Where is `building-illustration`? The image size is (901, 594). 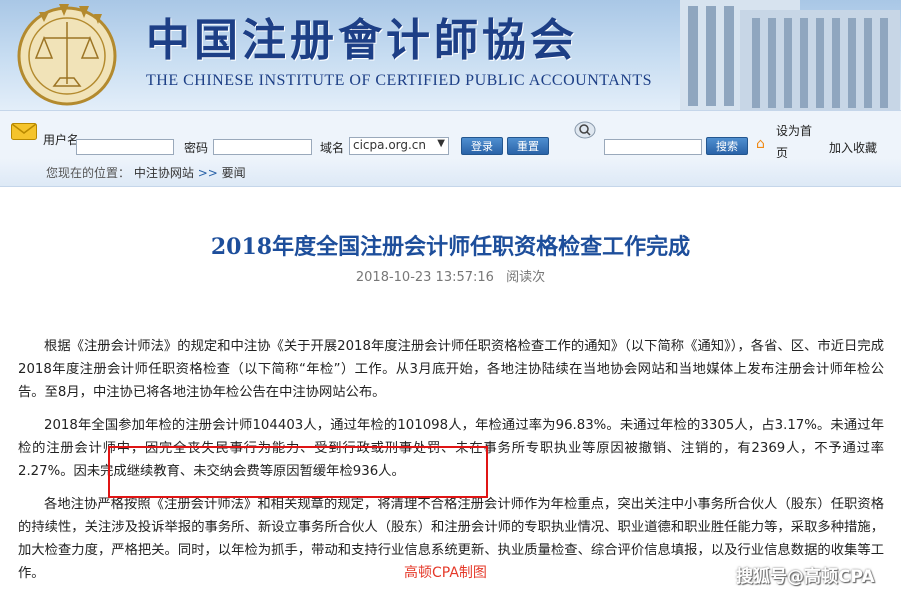
building-illustration is located at coordinates (790, 55).